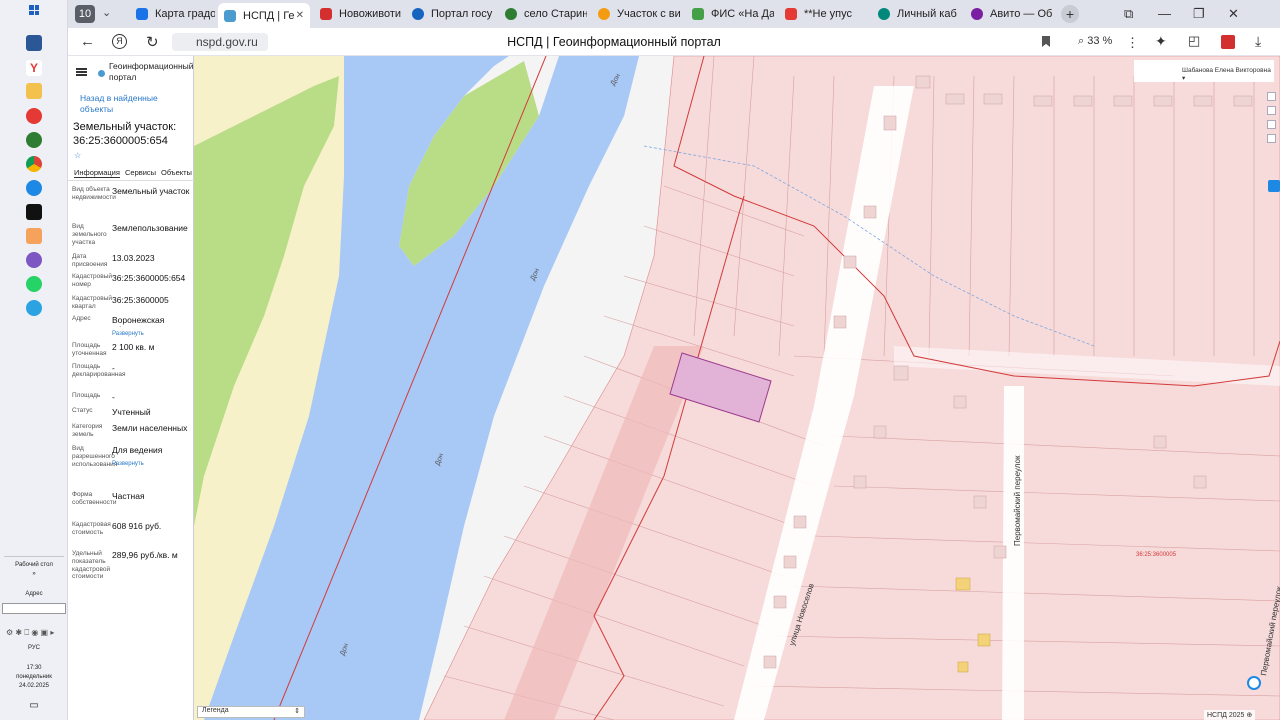  What do you see at coordinates (138, 321) in the screenshot?
I see `field-value: Воронежская область` at bounding box center [138, 321].